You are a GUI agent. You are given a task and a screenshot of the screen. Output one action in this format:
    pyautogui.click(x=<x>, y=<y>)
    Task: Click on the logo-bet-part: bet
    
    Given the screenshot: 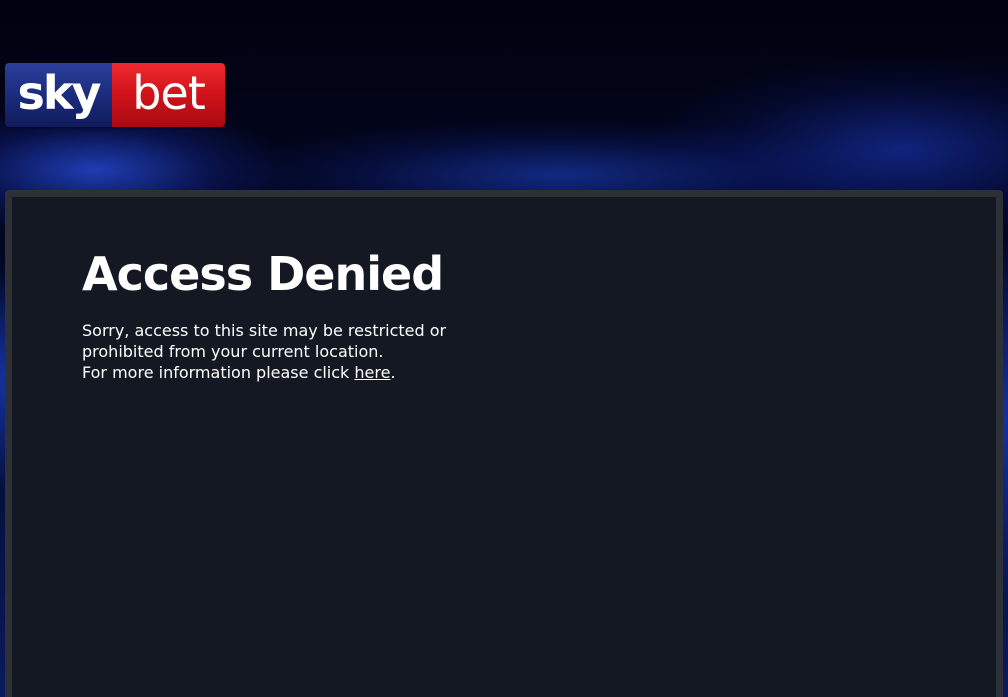 What is the action you would take?
    pyautogui.click(x=168, y=95)
    